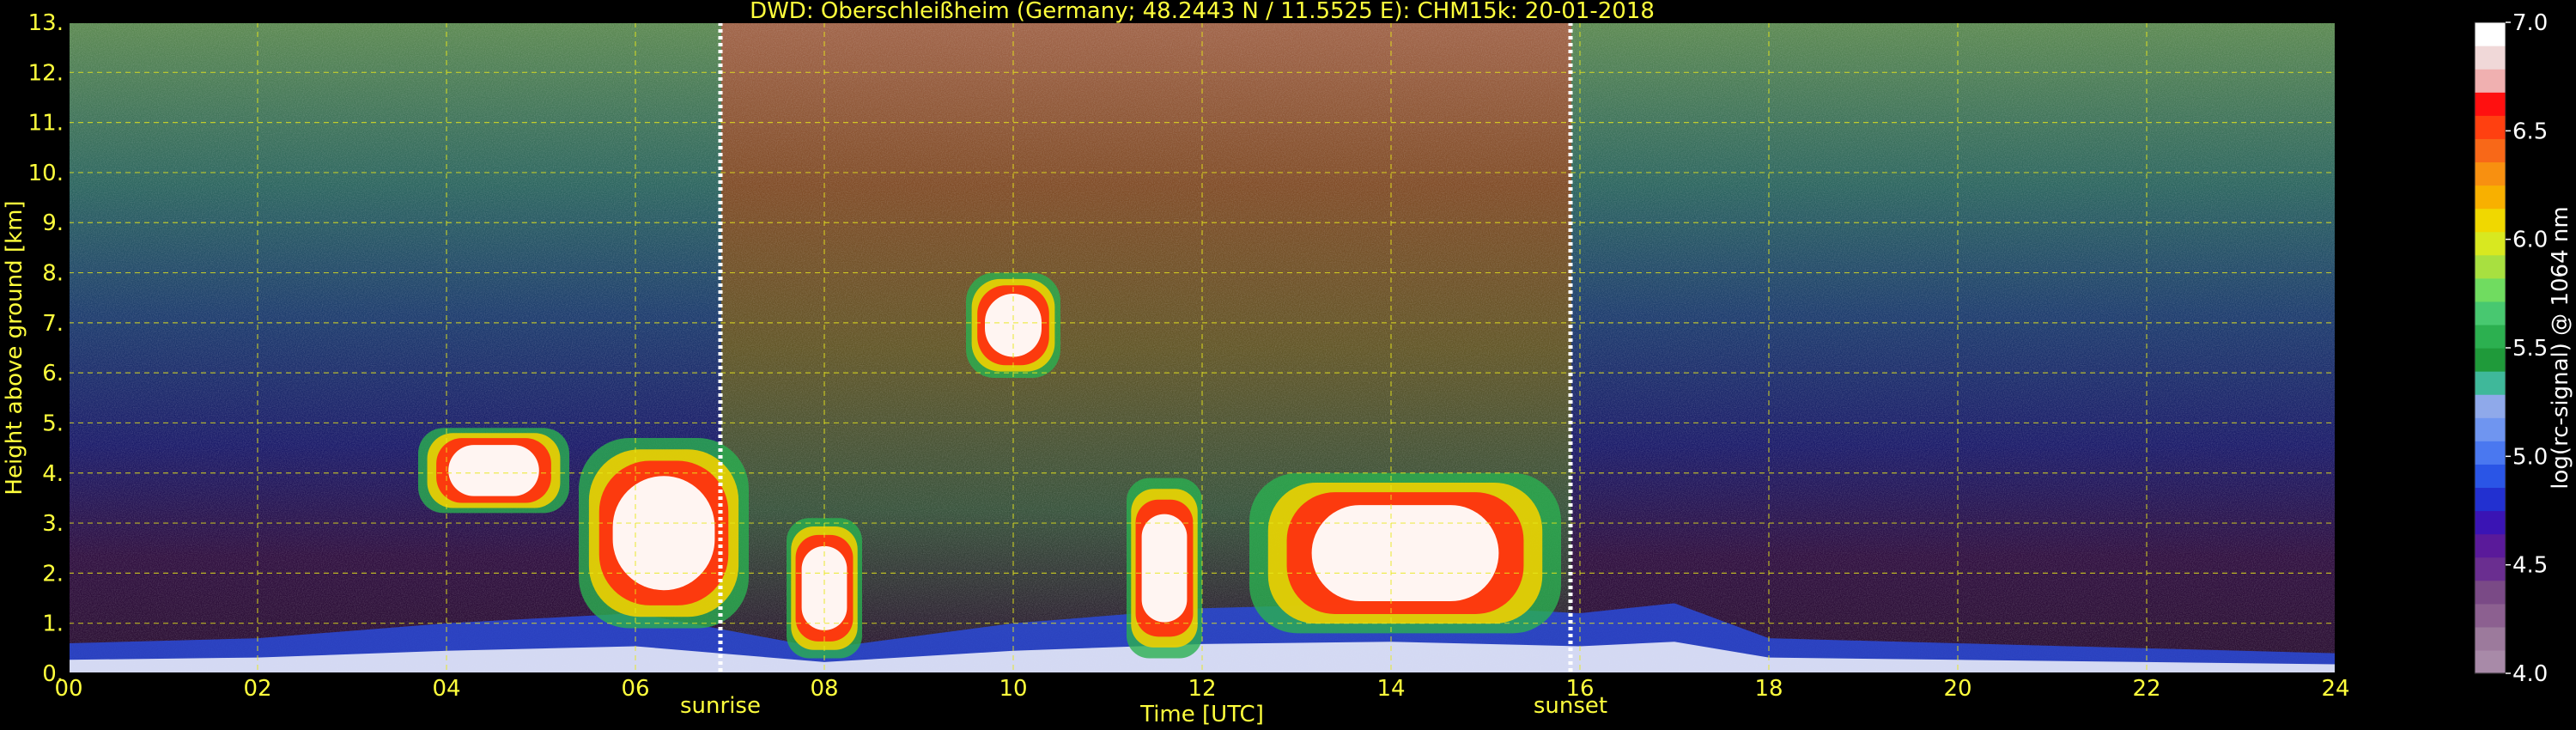  Describe the element at coordinates (2530, 674) in the screenshot. I see `colorbar-tick-label: 4.0` at that location.